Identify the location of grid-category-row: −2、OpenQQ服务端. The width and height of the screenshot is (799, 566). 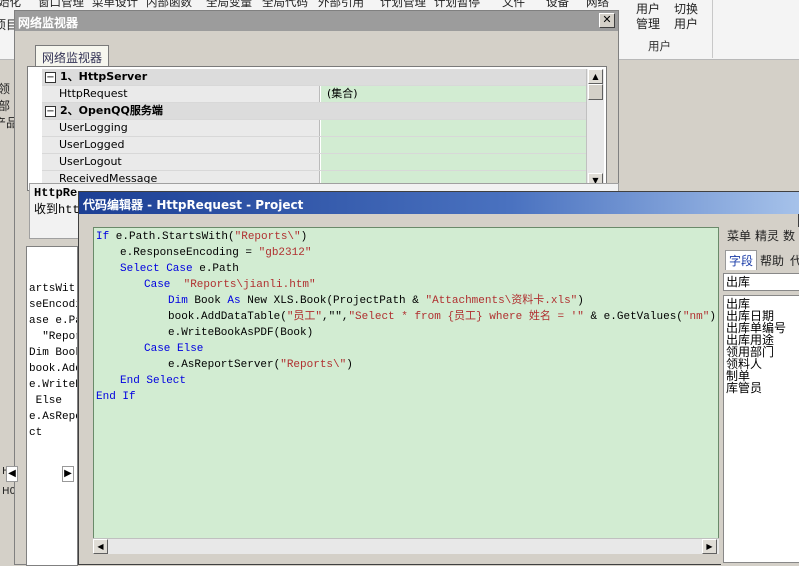
(321, 111).